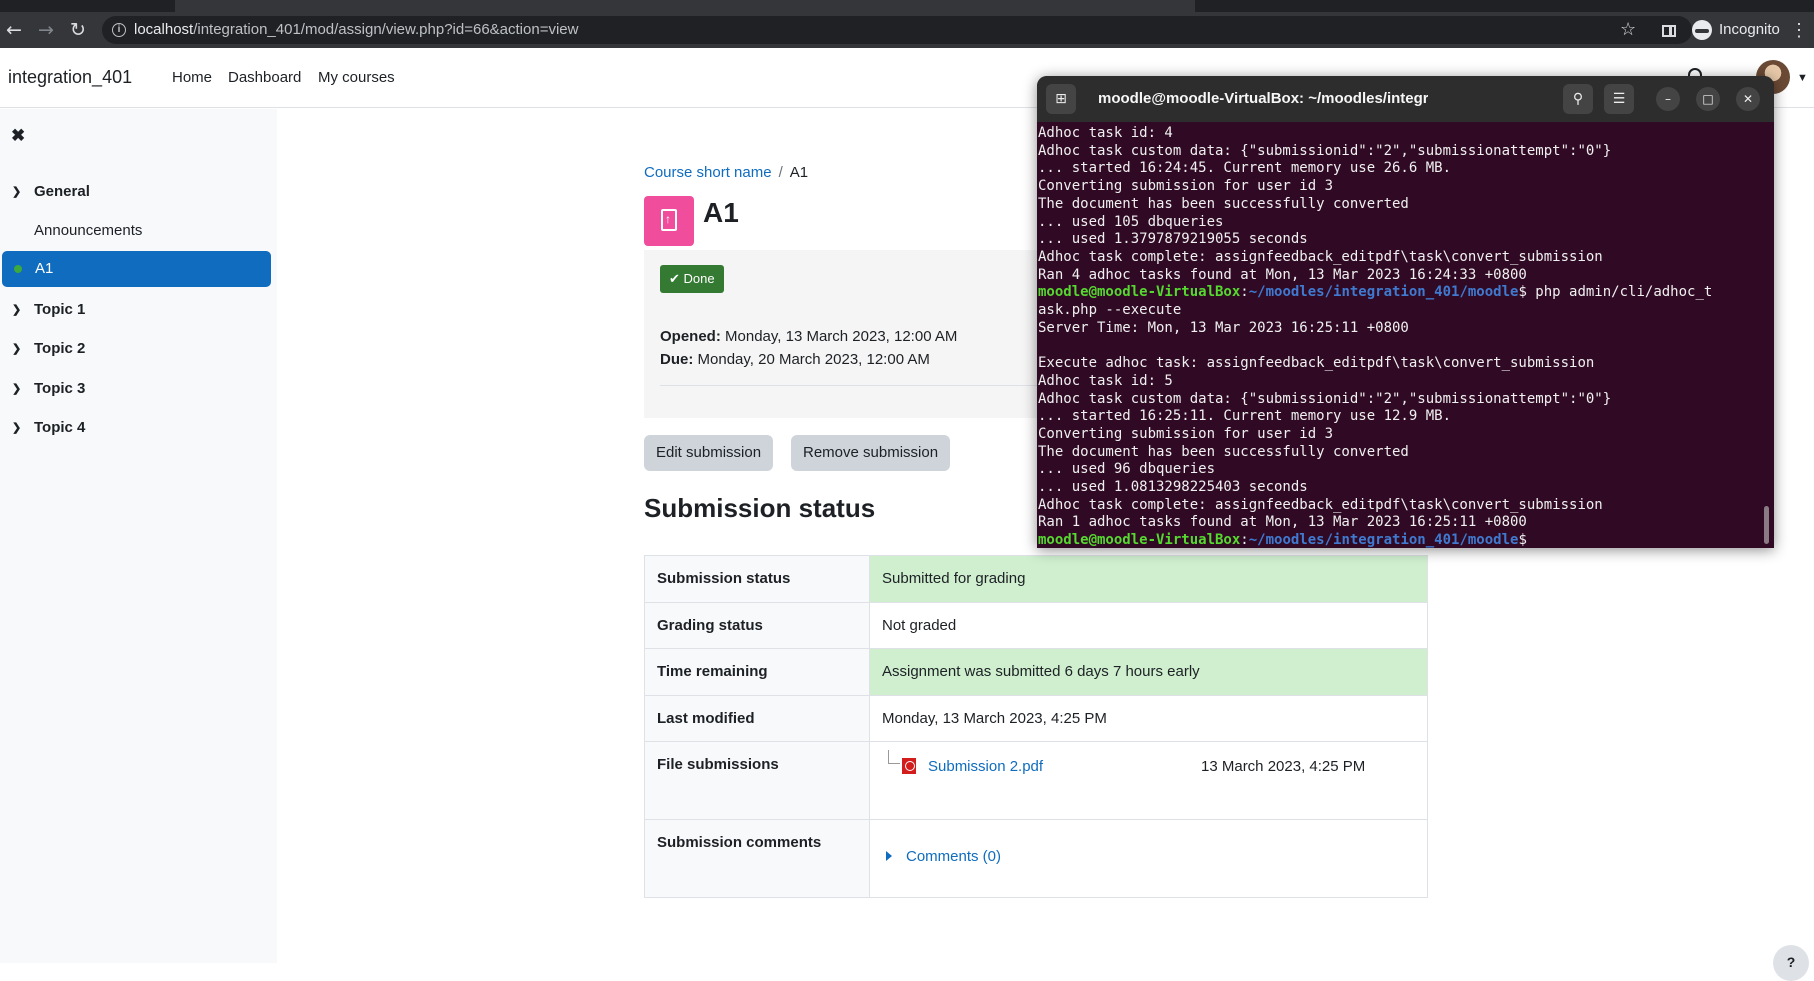 This screenshot has width=1814, height=981. What do you see at coordinates (808, 336) in the screenshot?
I see `opened-date: Opened: Monday, 13 March 2023, 12:00 AM` at bounding box center [808, 336].